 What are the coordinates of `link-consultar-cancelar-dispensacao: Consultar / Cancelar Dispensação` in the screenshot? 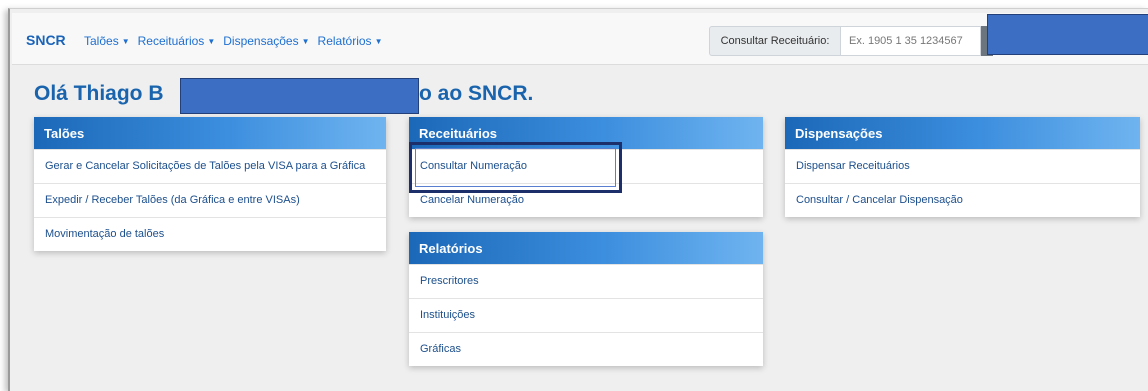 It's located at (962, 200).